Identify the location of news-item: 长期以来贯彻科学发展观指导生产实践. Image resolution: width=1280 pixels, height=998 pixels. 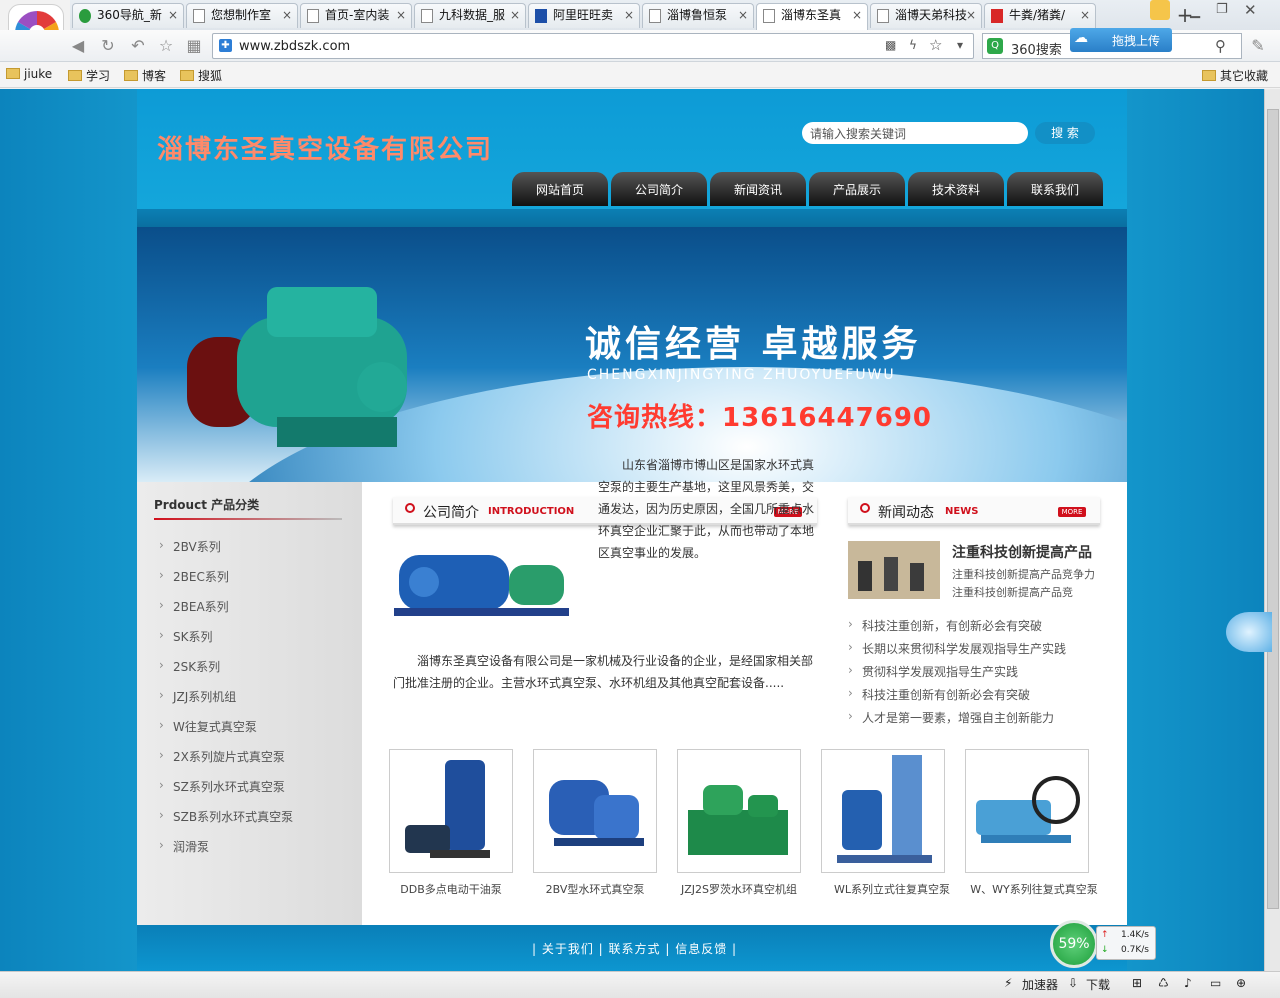
(957, 648).